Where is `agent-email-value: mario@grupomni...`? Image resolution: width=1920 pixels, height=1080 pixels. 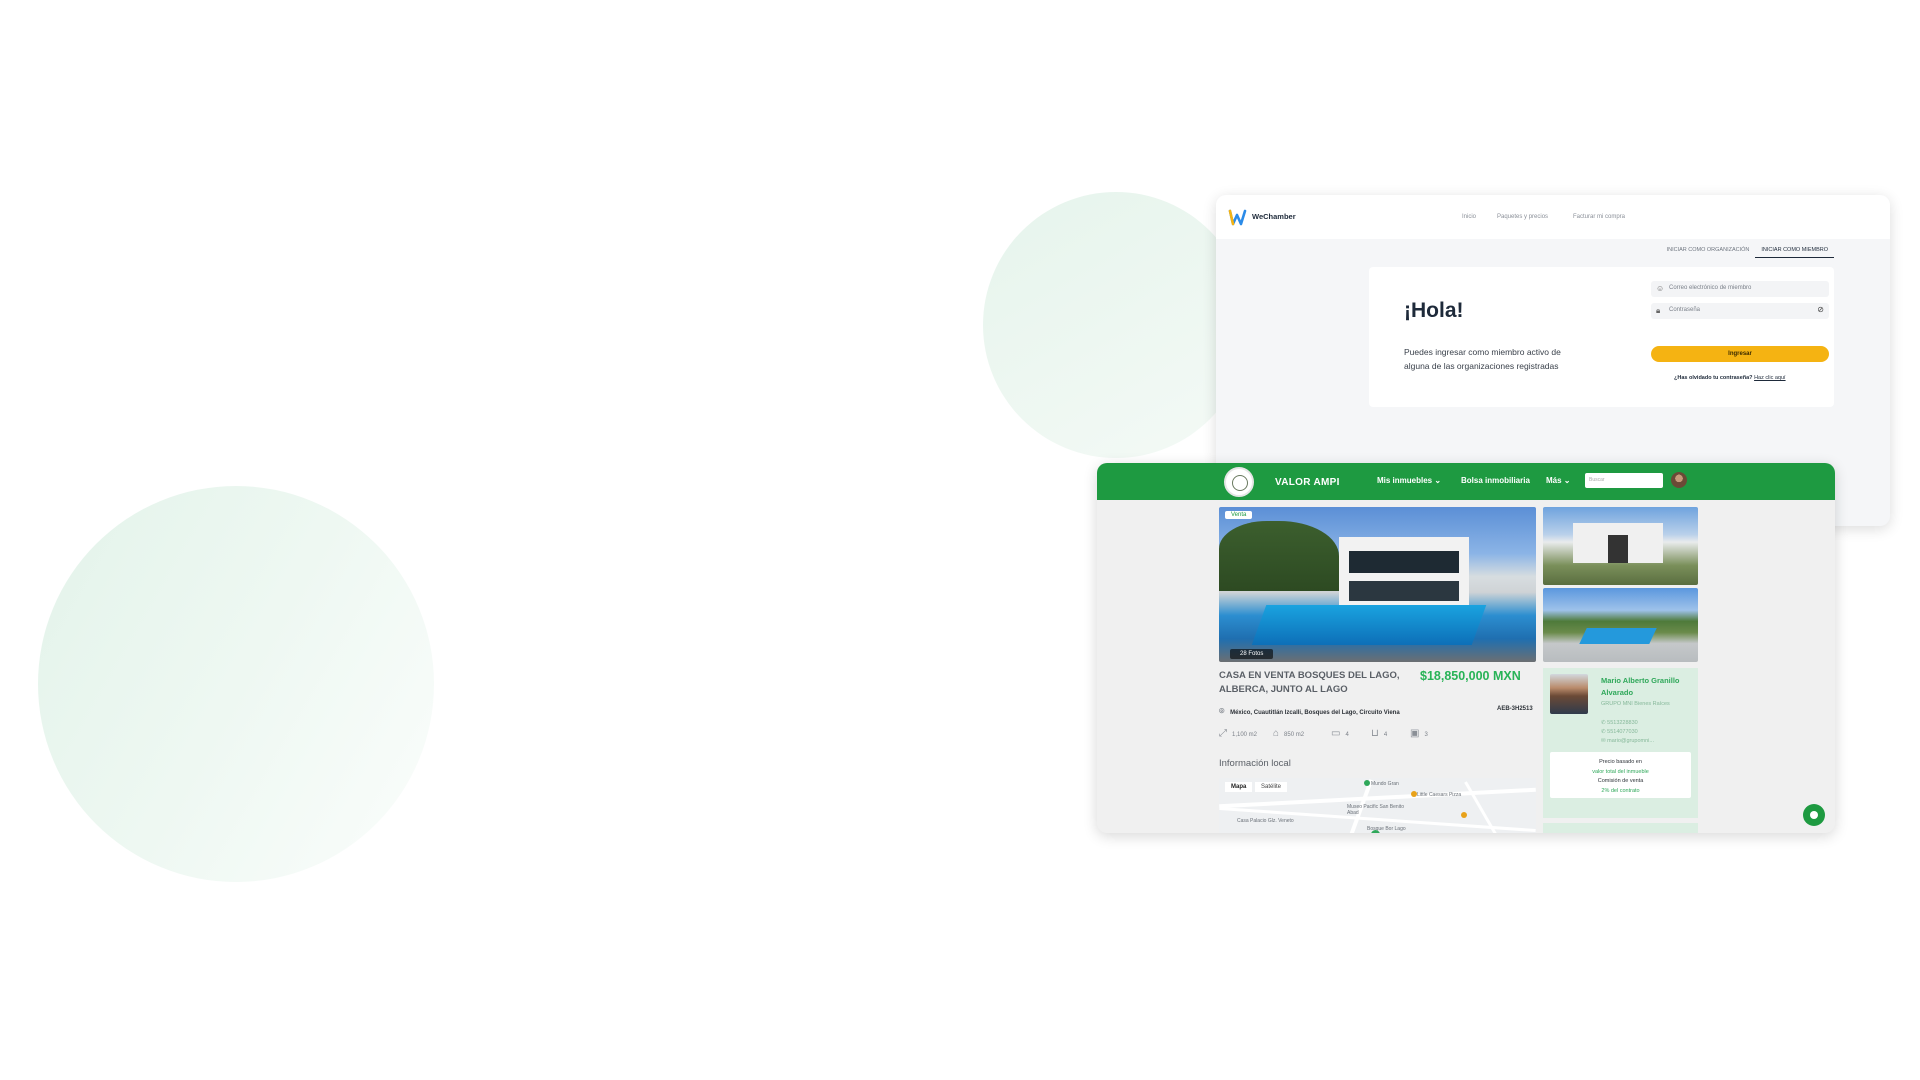 agent-email-value: mario@grupomni... is located at coordinates (1630, 741).